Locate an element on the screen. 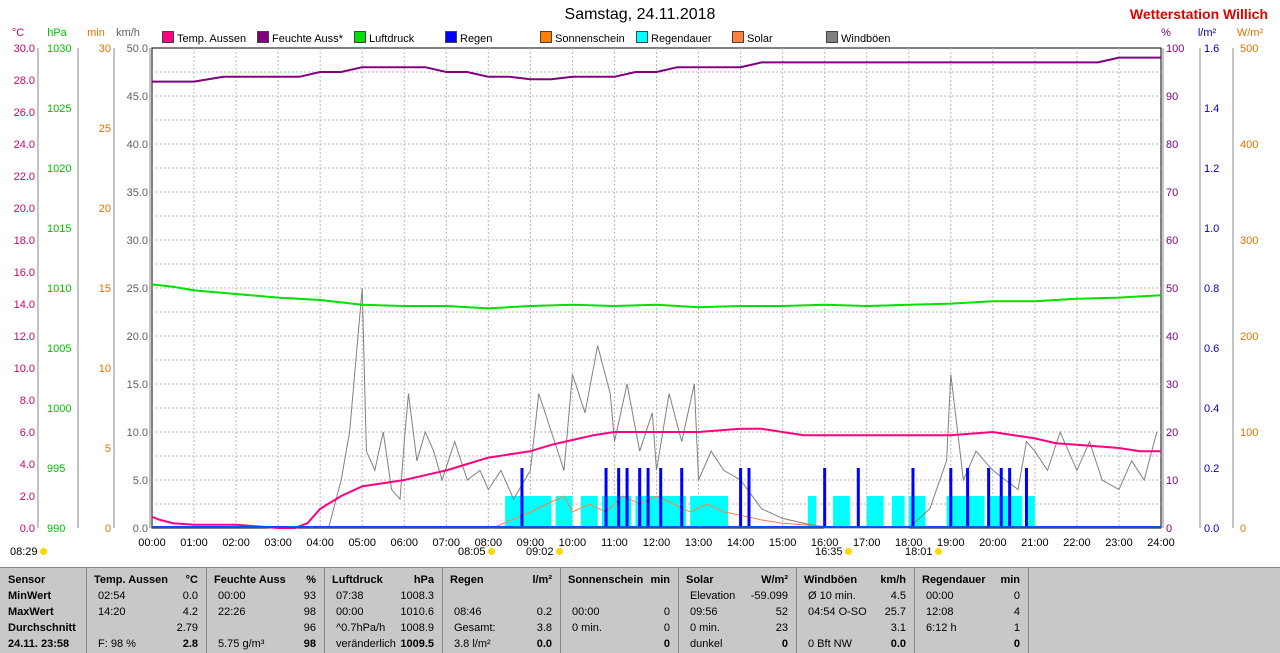 The width and height of the screenshot is (1280, 653). column-unit: hPa is located at coordinates (423, 580).